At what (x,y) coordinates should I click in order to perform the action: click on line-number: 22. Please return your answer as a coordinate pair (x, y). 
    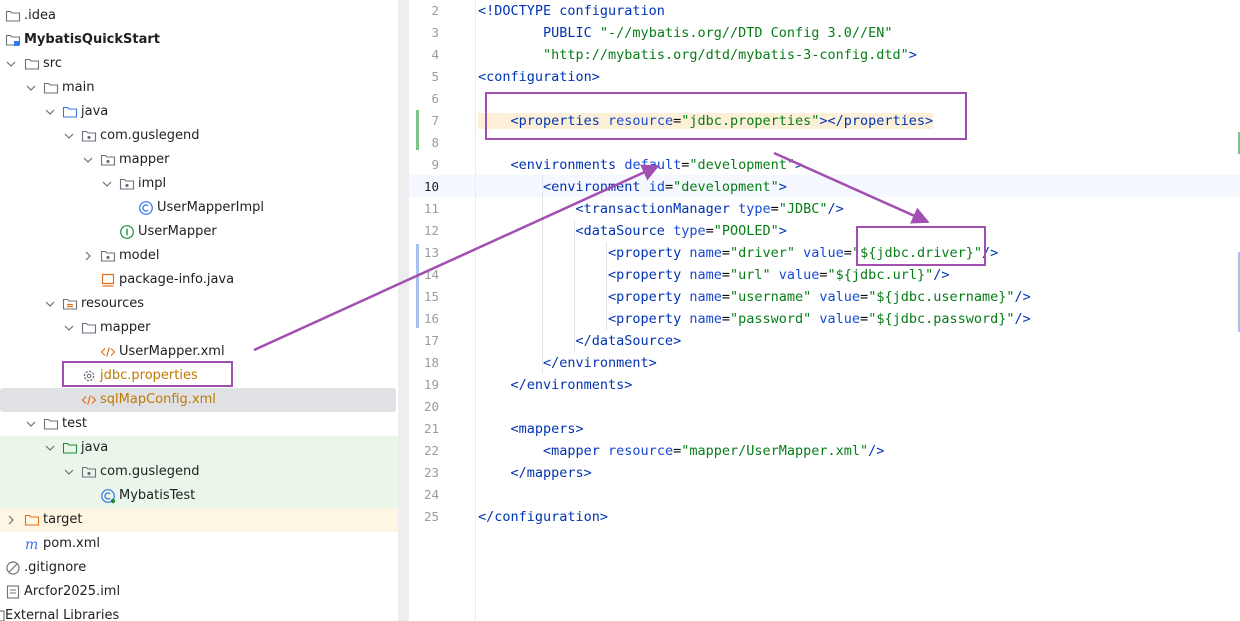
    Looking at the image, I should click on (431, 450).